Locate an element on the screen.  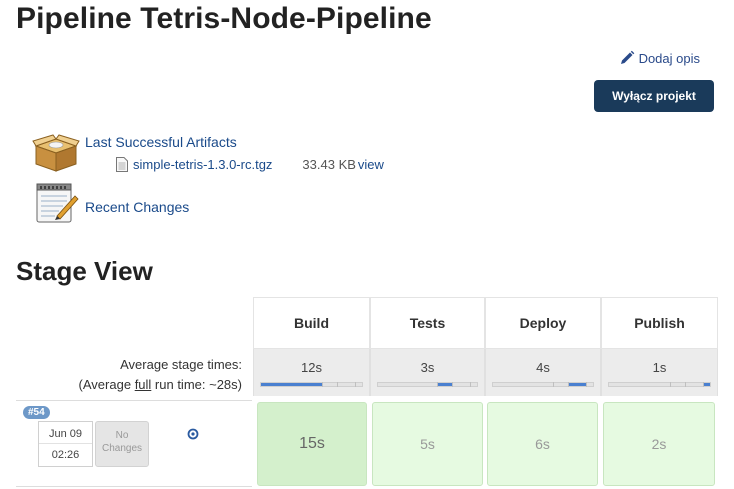
stage-header-tests: Tests is located at coordinates (427, 323).